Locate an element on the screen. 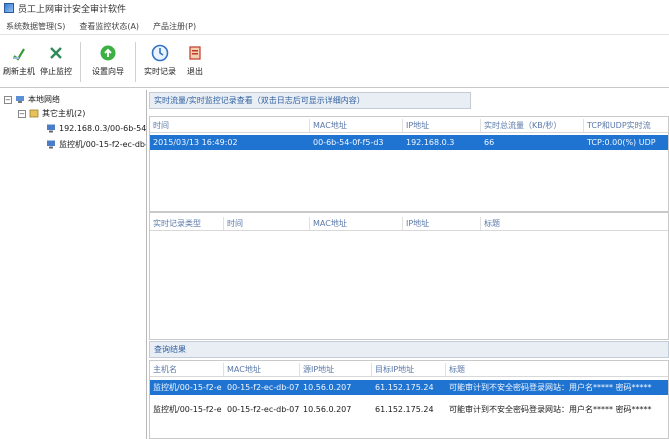 The width and height of the screenshot is (669, 439). realtime-table-header: 时间 MAC地址 IP地址 实时总流量（KB/秒） TCP和UDP实时流 is located at coordinates (409, 126).